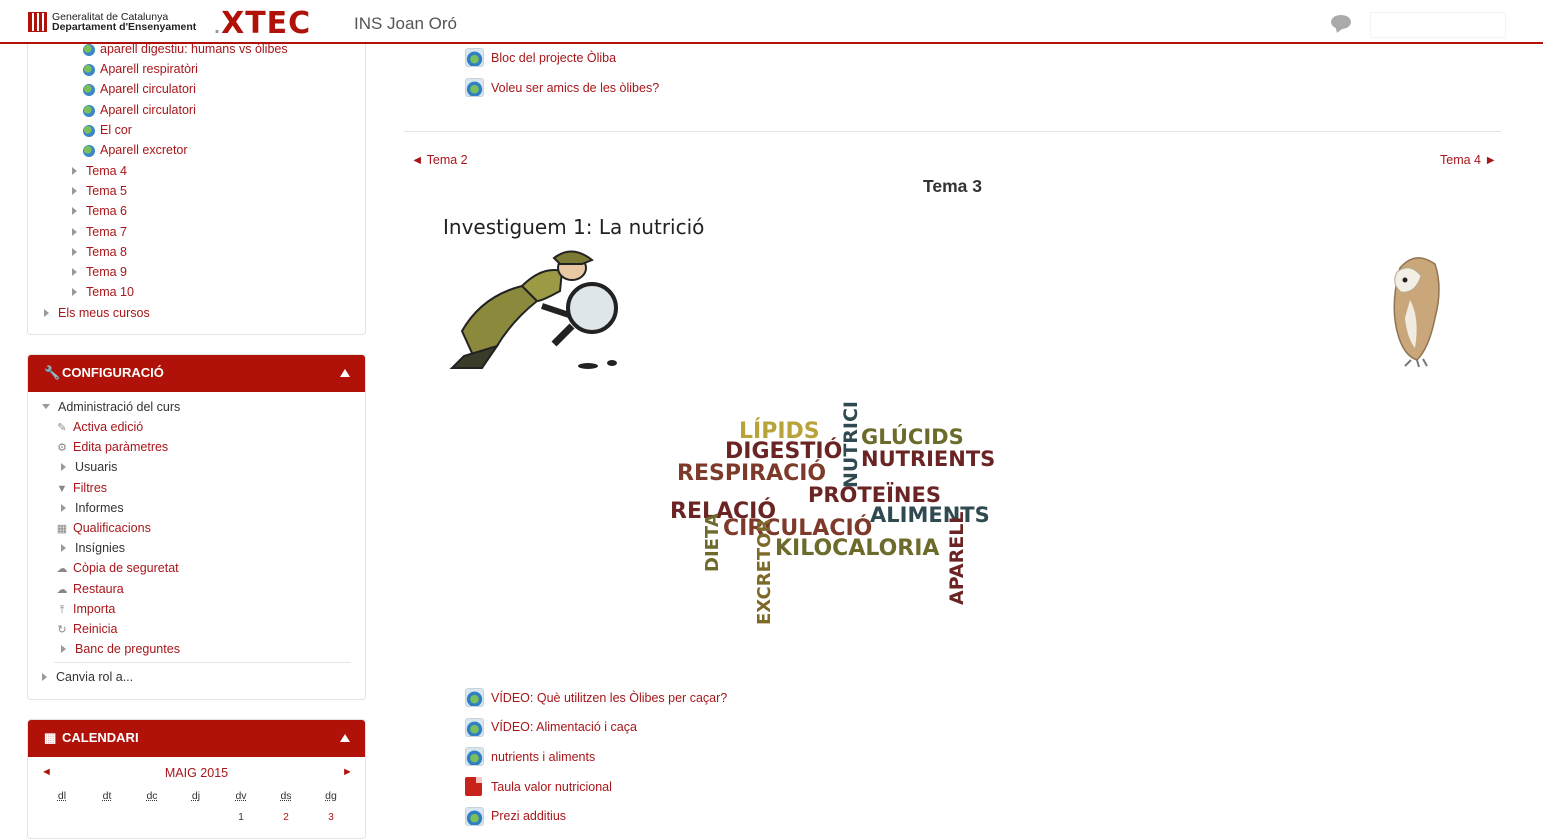 The image size is (1543, 839). What do you see at coordinates (751, 473) in the screenshot?
I see `wordcloud-word: RESPIRACIÓ` at bounding box center [751, 473].